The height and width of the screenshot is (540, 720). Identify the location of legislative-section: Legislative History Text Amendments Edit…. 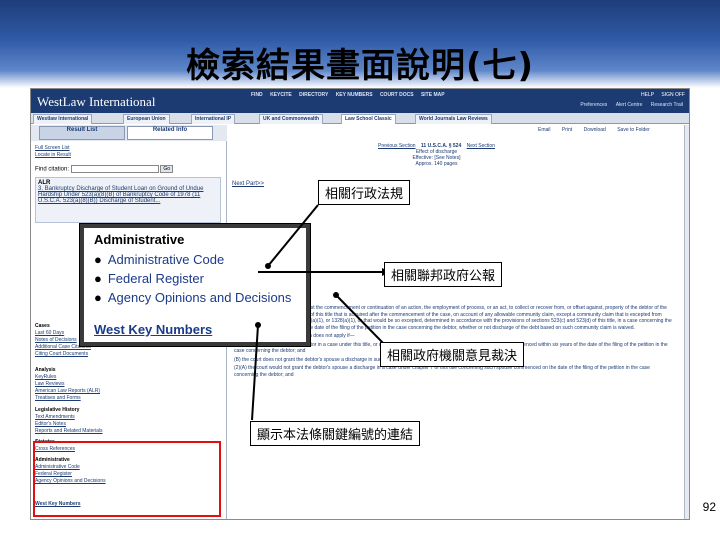
(69, 421).